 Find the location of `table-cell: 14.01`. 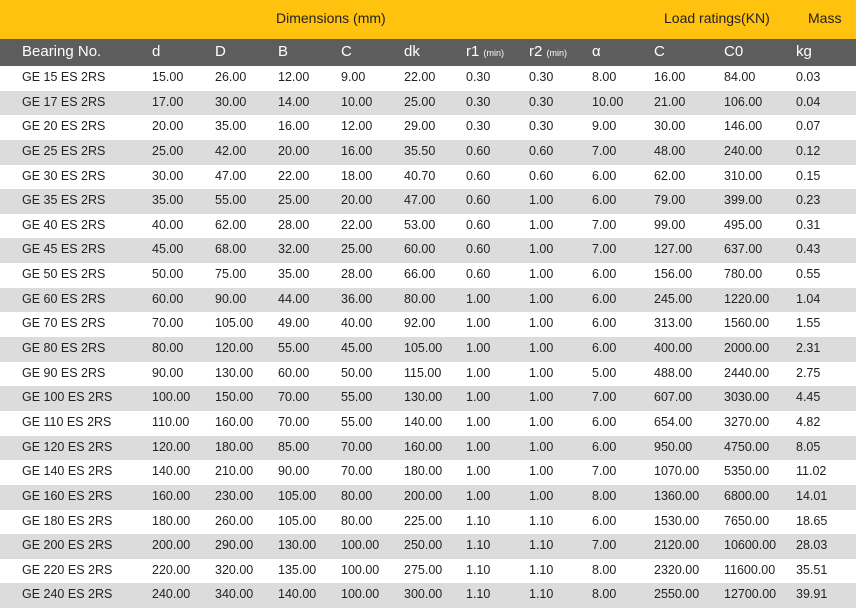

table-cell: 14.01 is located at coordinates (812, 495).